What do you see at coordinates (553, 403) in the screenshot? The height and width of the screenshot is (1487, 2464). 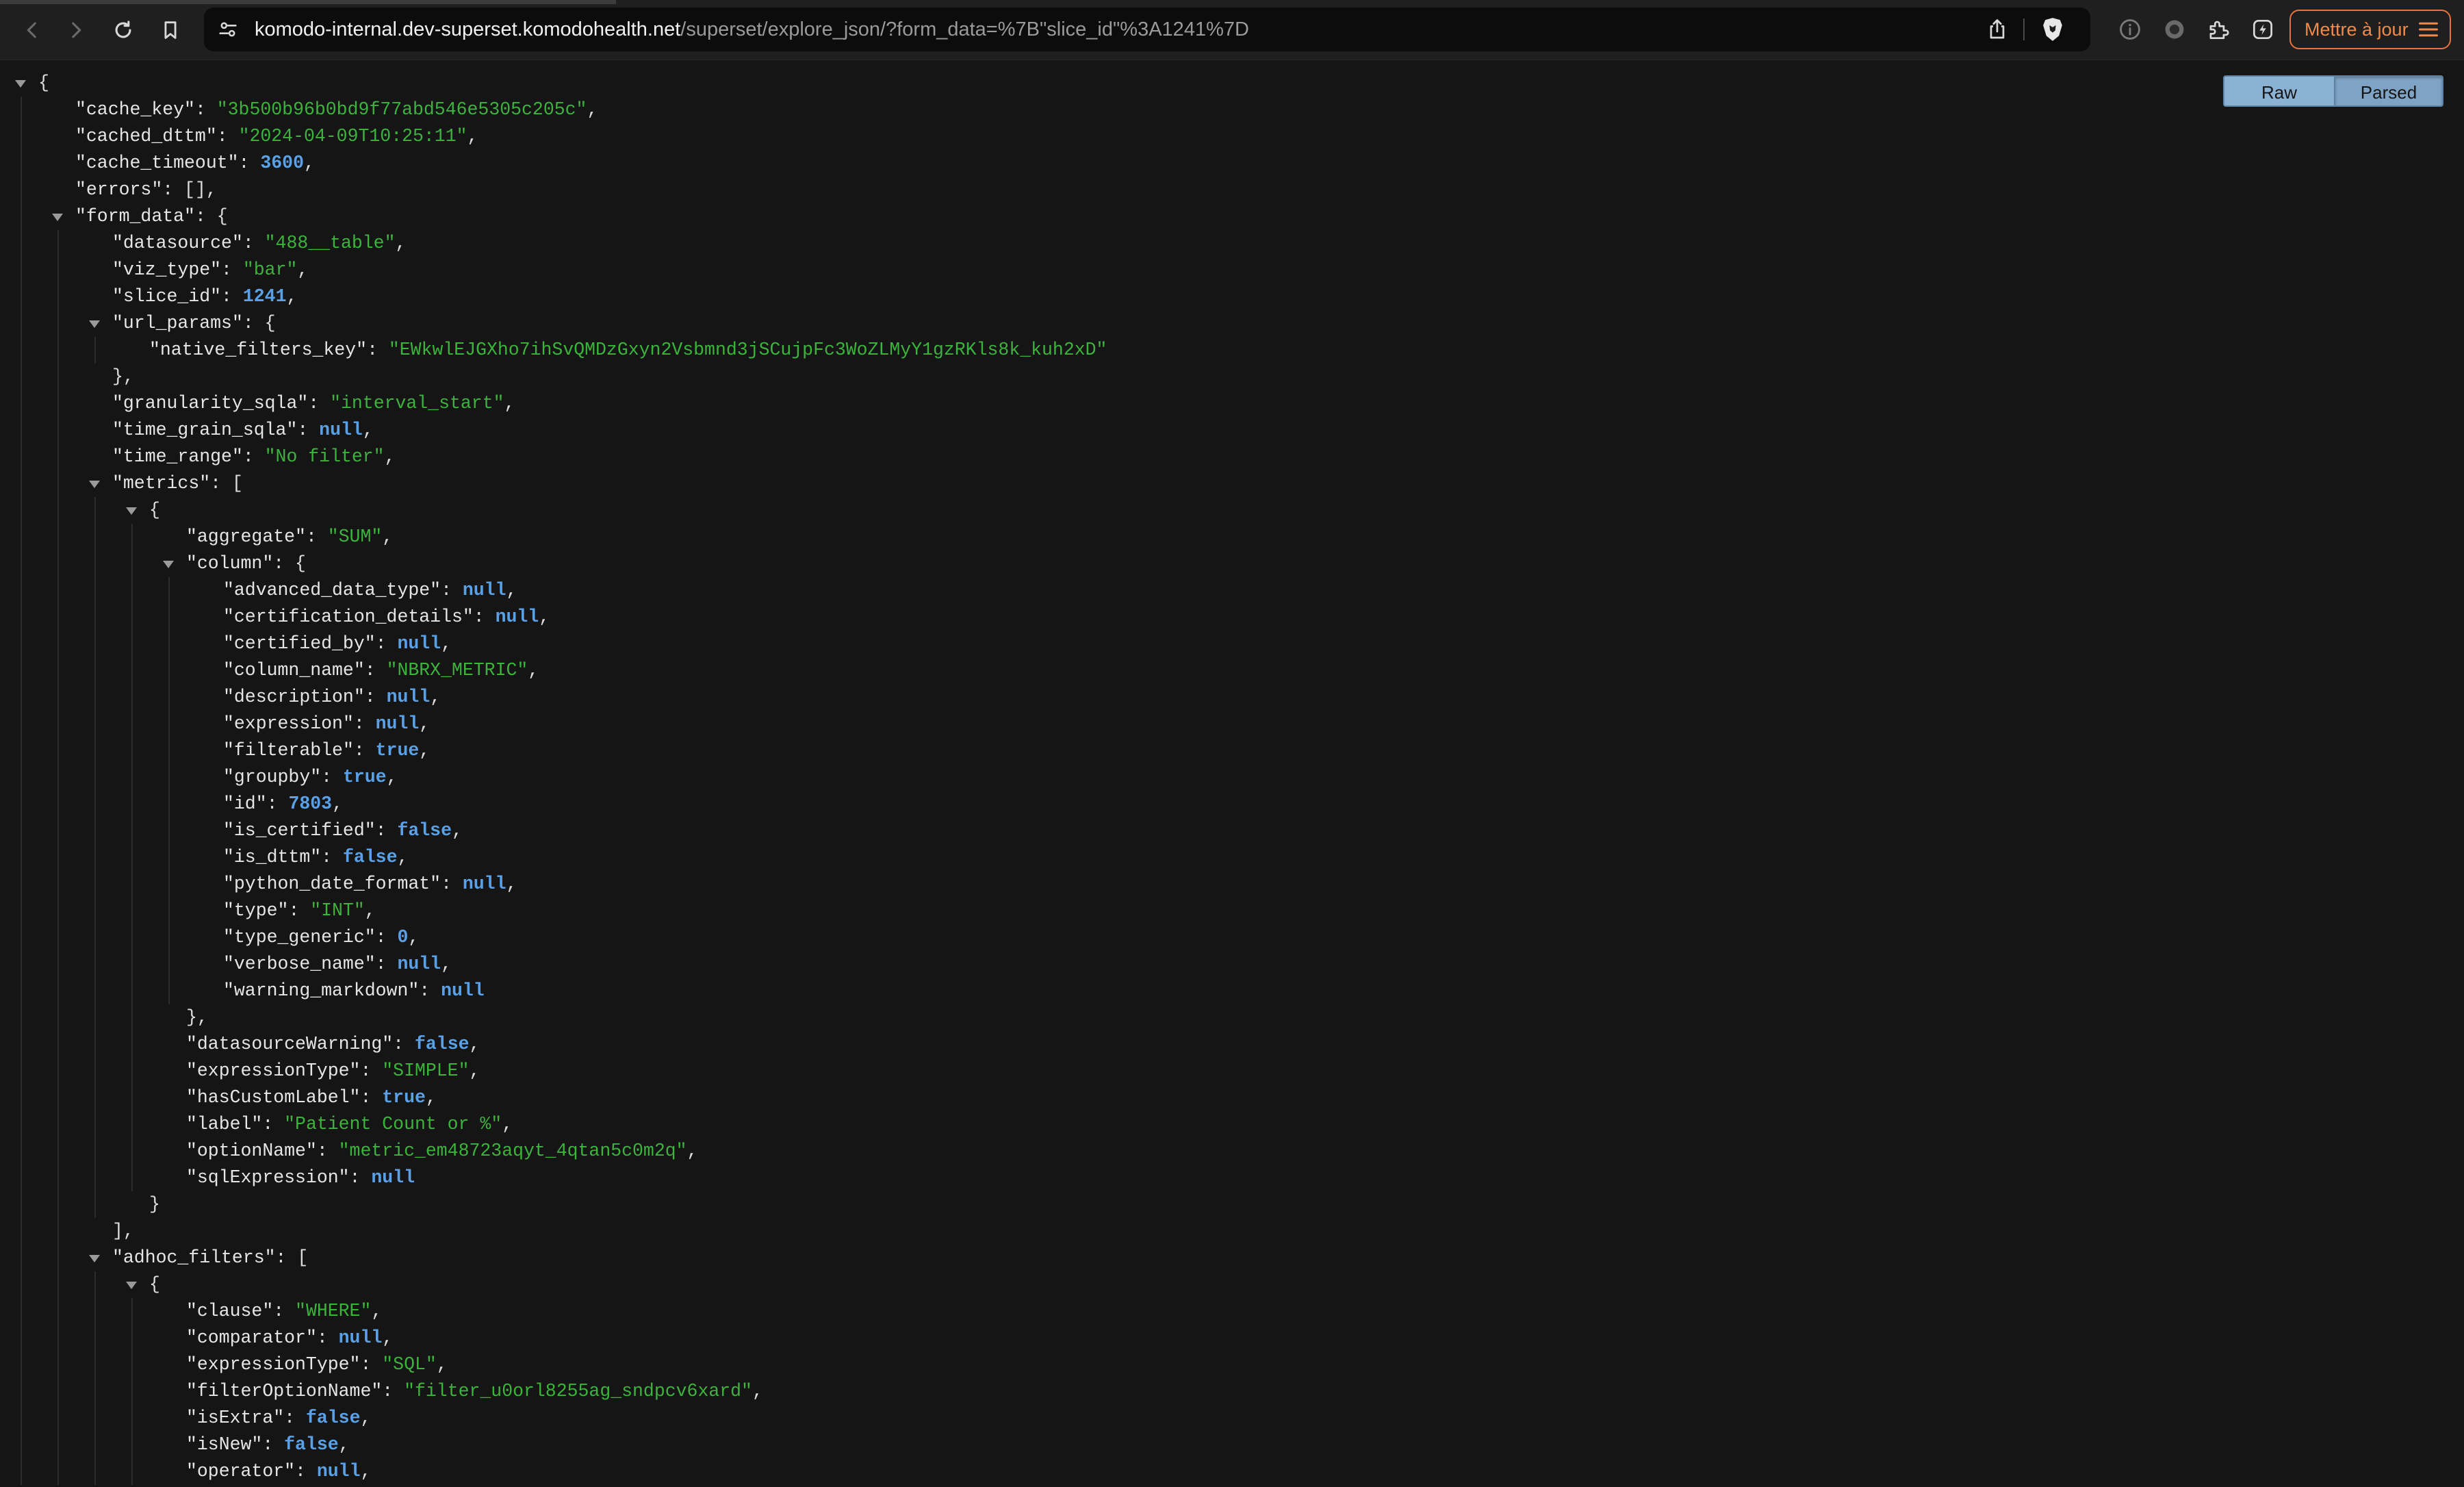 I see `json-line: "granularity_sqla": "interval_start",` at bounding box center [553, 403].